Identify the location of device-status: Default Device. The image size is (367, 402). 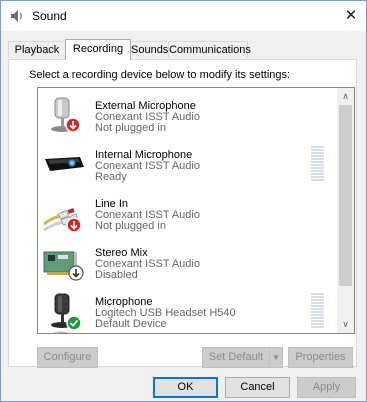
(131, 324).